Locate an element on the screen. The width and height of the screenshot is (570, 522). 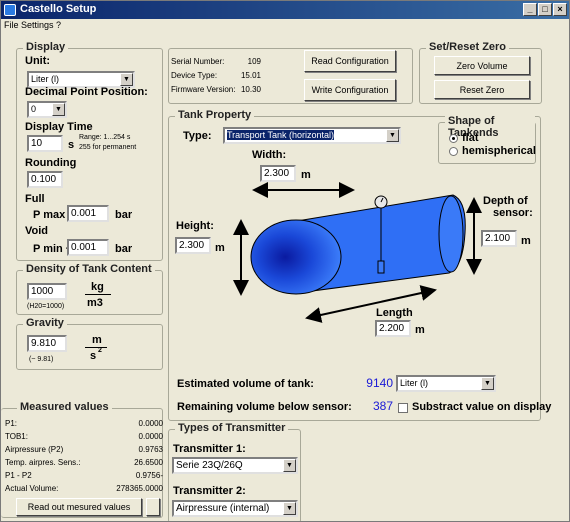
shape-tankends-label: Shape of Tankends is located at coordinates (490, 127).